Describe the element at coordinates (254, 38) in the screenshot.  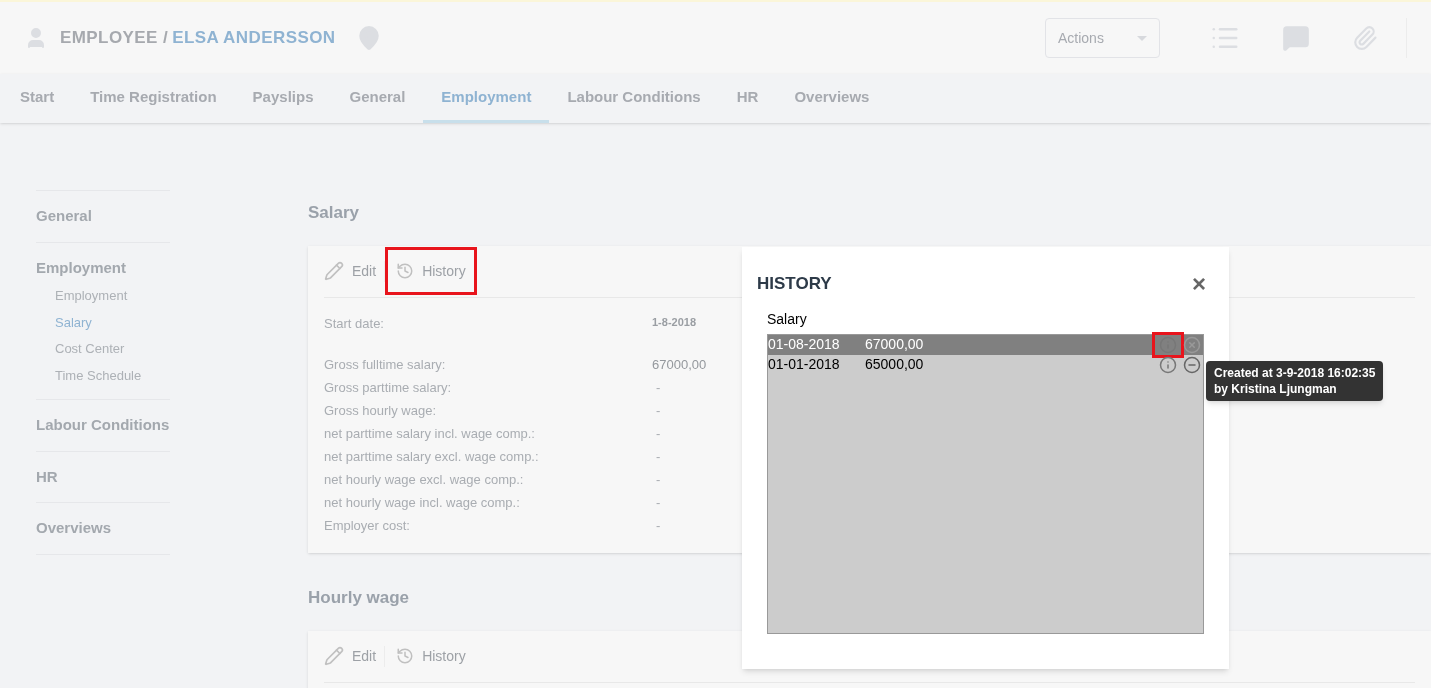
I see `employee-link: ELSA ANDERSSON` at that location.